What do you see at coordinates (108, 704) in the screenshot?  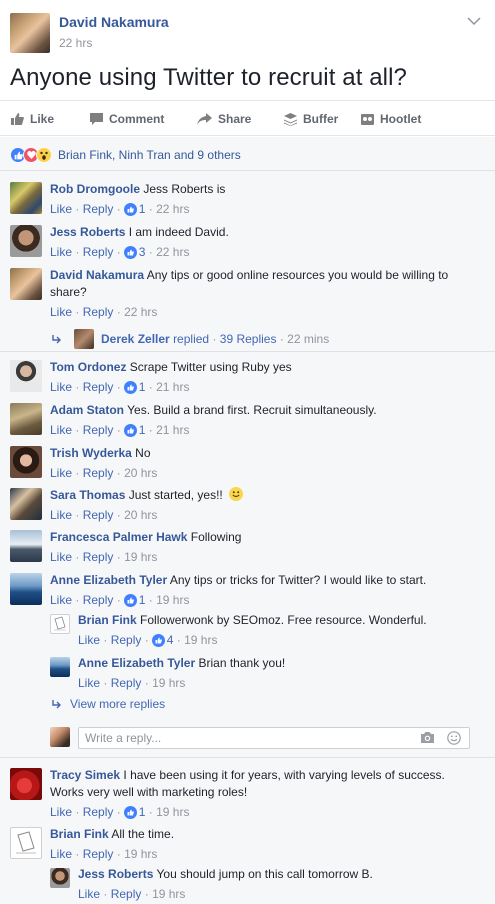 I see `view-more-replies-link: View more replies` at bounding box center [108, 704].